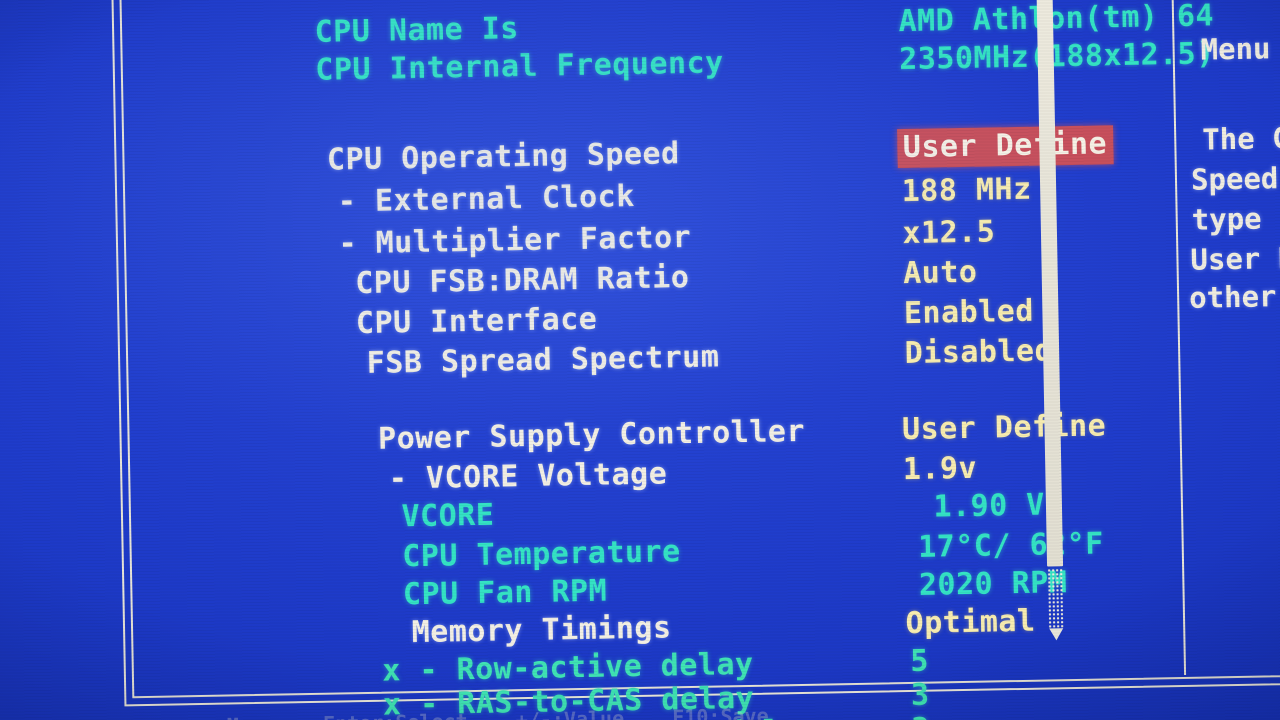  I want to click on help-line-2: Speed, so click(1234, 179).